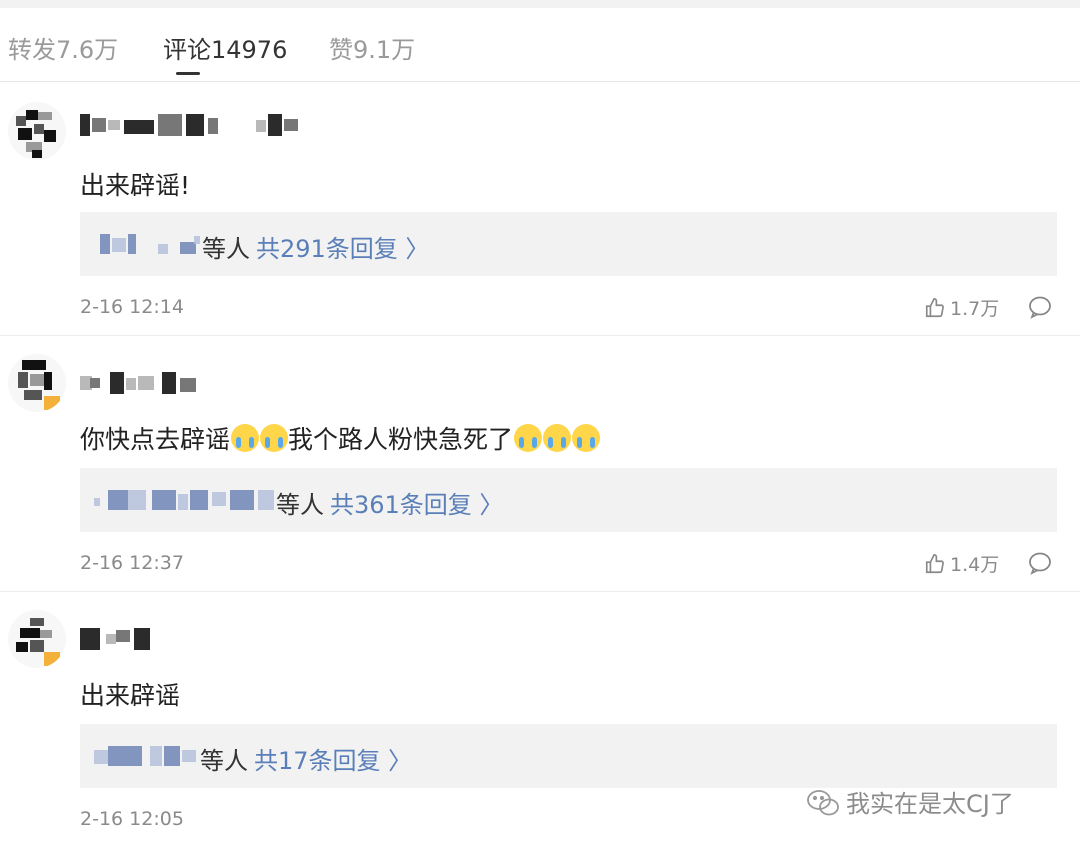  What do you see at coordinates (540, 4) in the screenshot?
I see `top-strip` at bounding box center [540, 4].